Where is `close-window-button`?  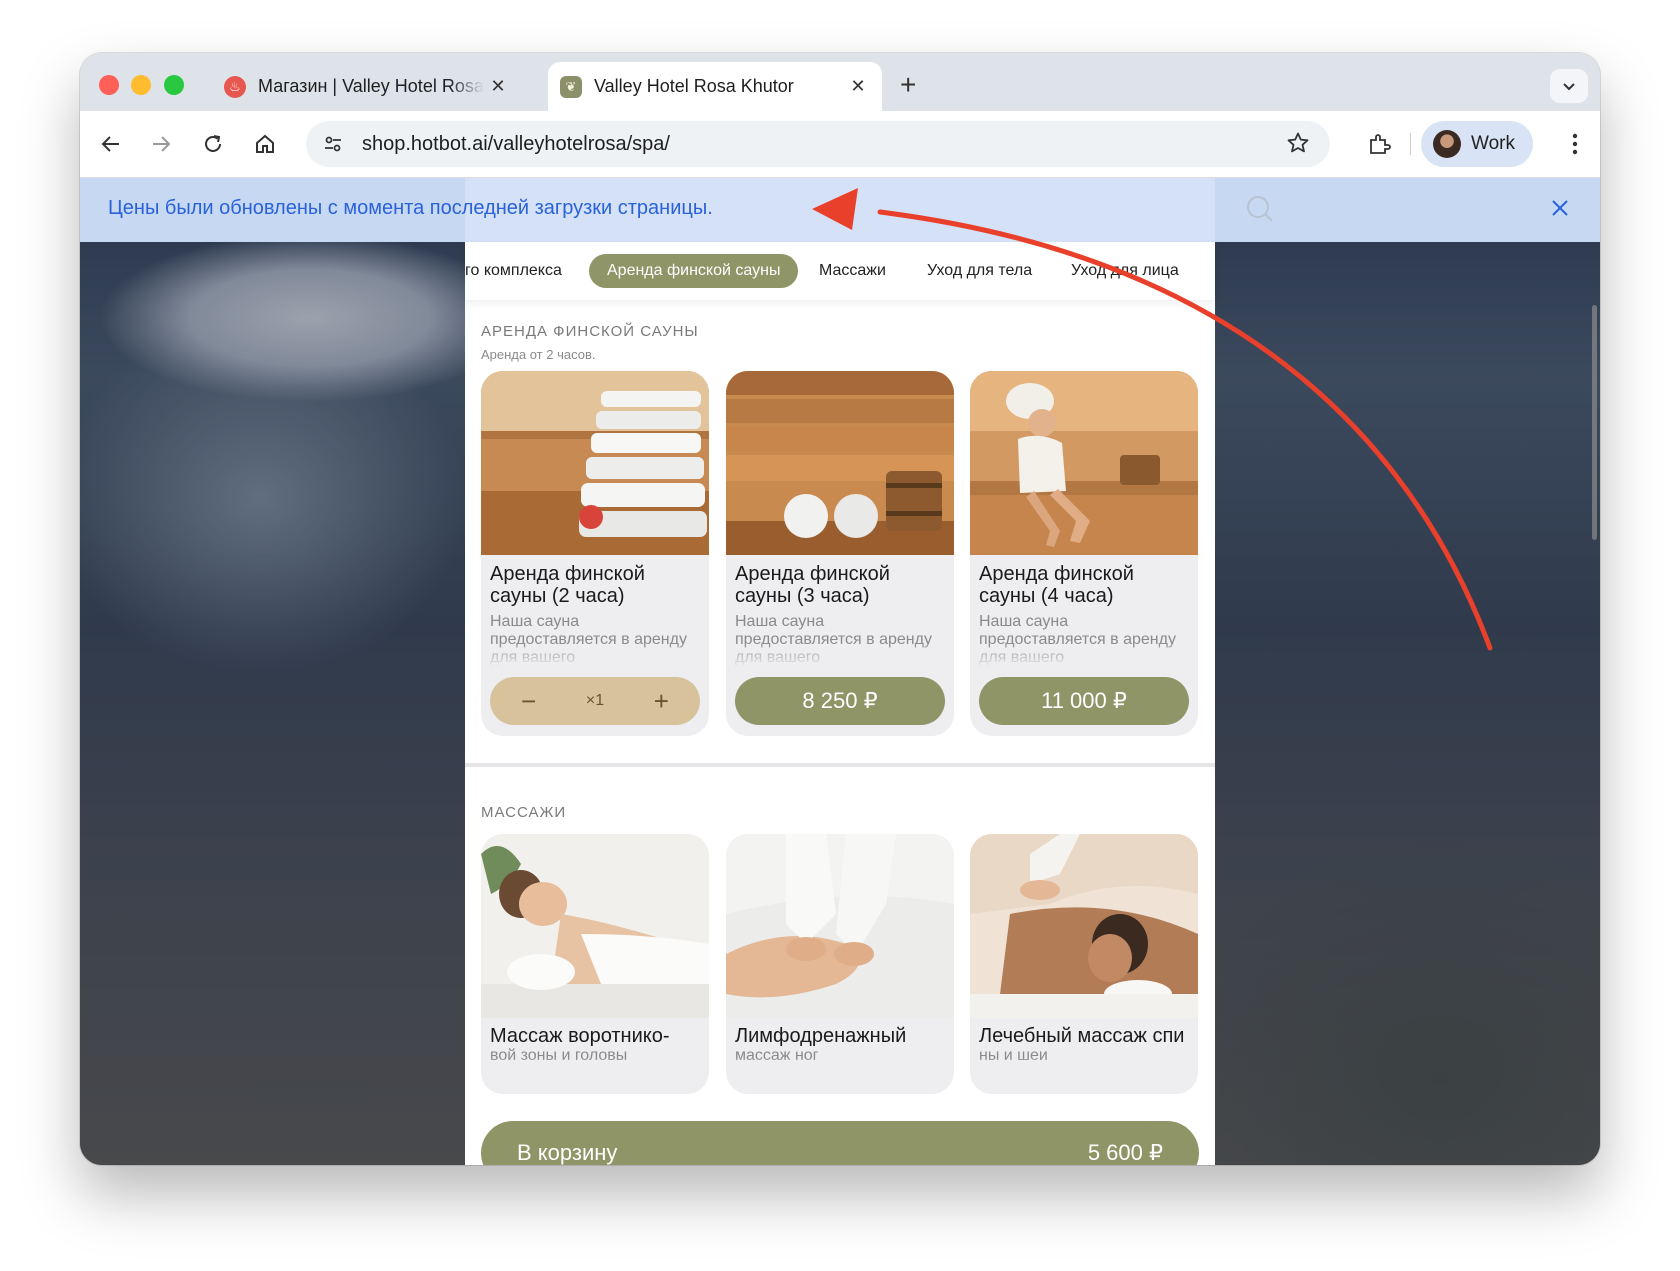
close-window-button is located at coordinates (109, 85).